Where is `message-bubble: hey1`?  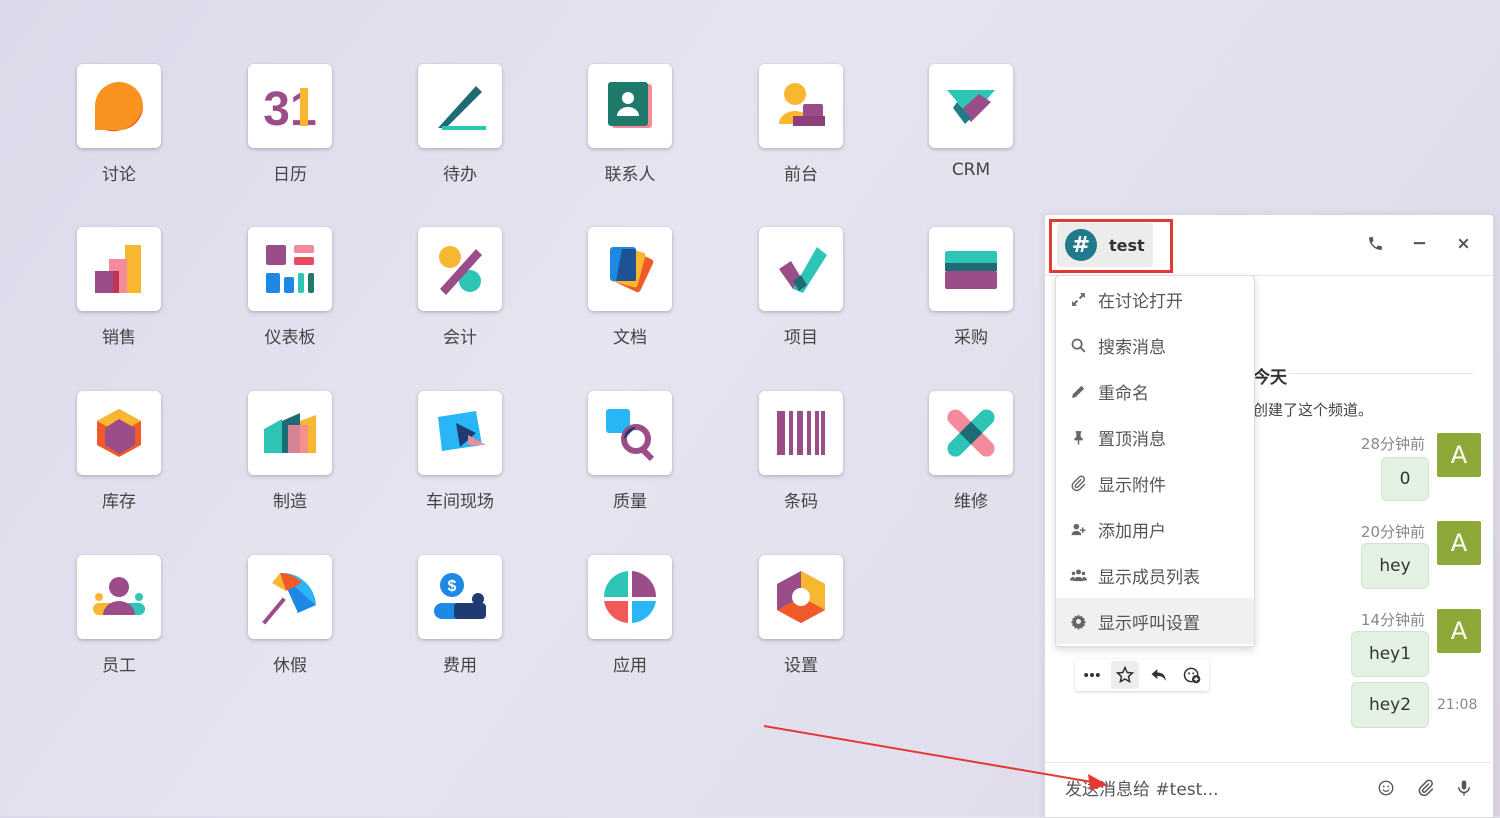 message-bubble: hey1 is located at coordinates (1390, 654).